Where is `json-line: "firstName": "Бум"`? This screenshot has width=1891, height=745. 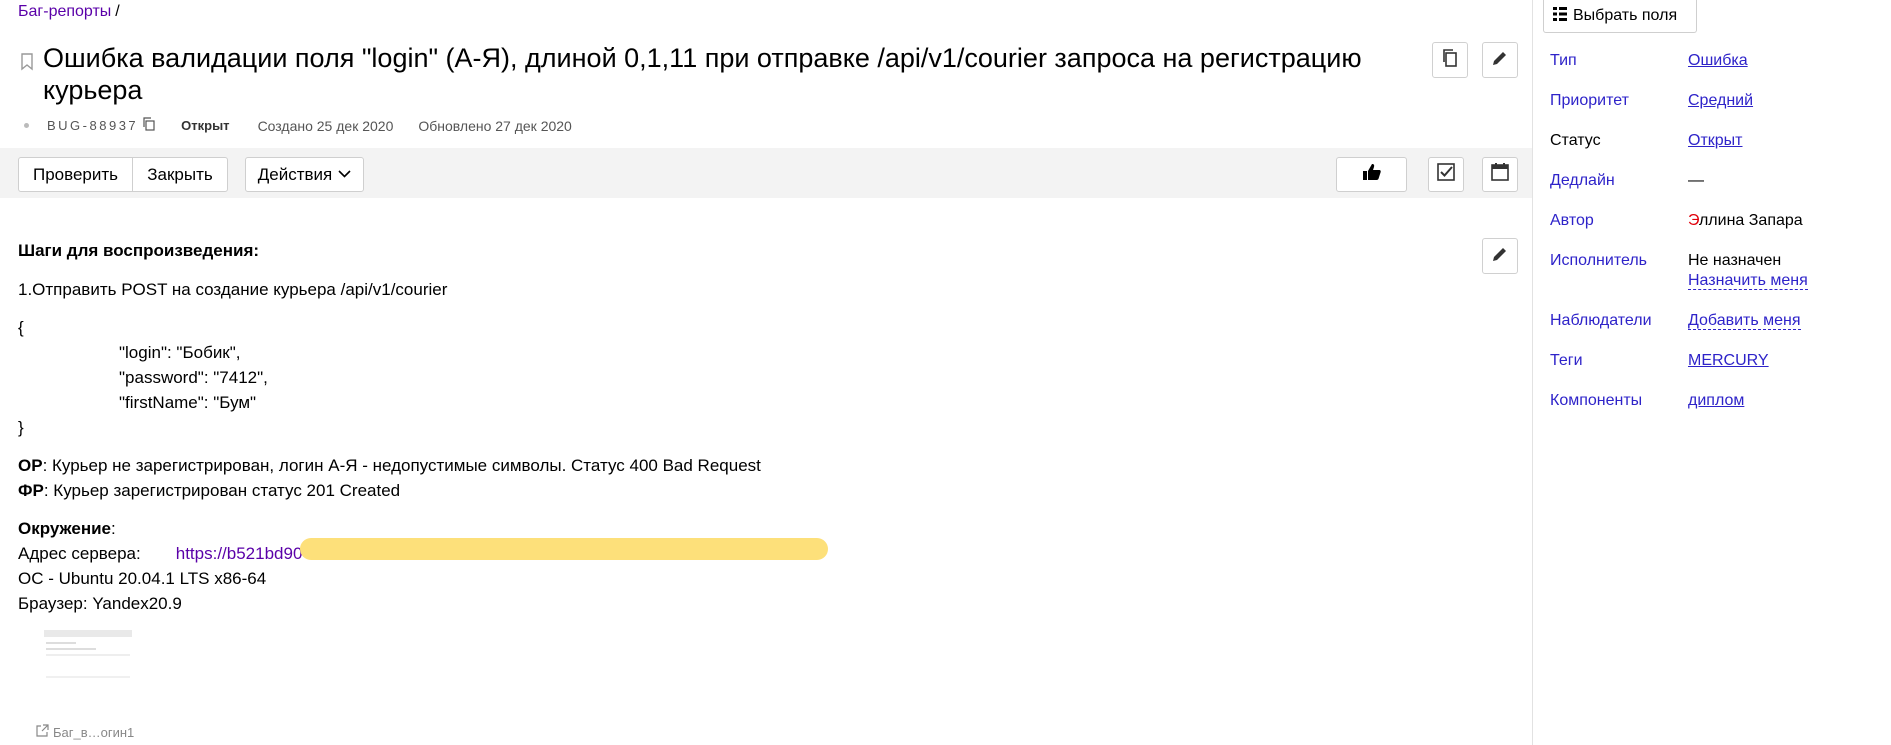
json-line: "firstName": "Бум" is located at coordinates (188, 402).